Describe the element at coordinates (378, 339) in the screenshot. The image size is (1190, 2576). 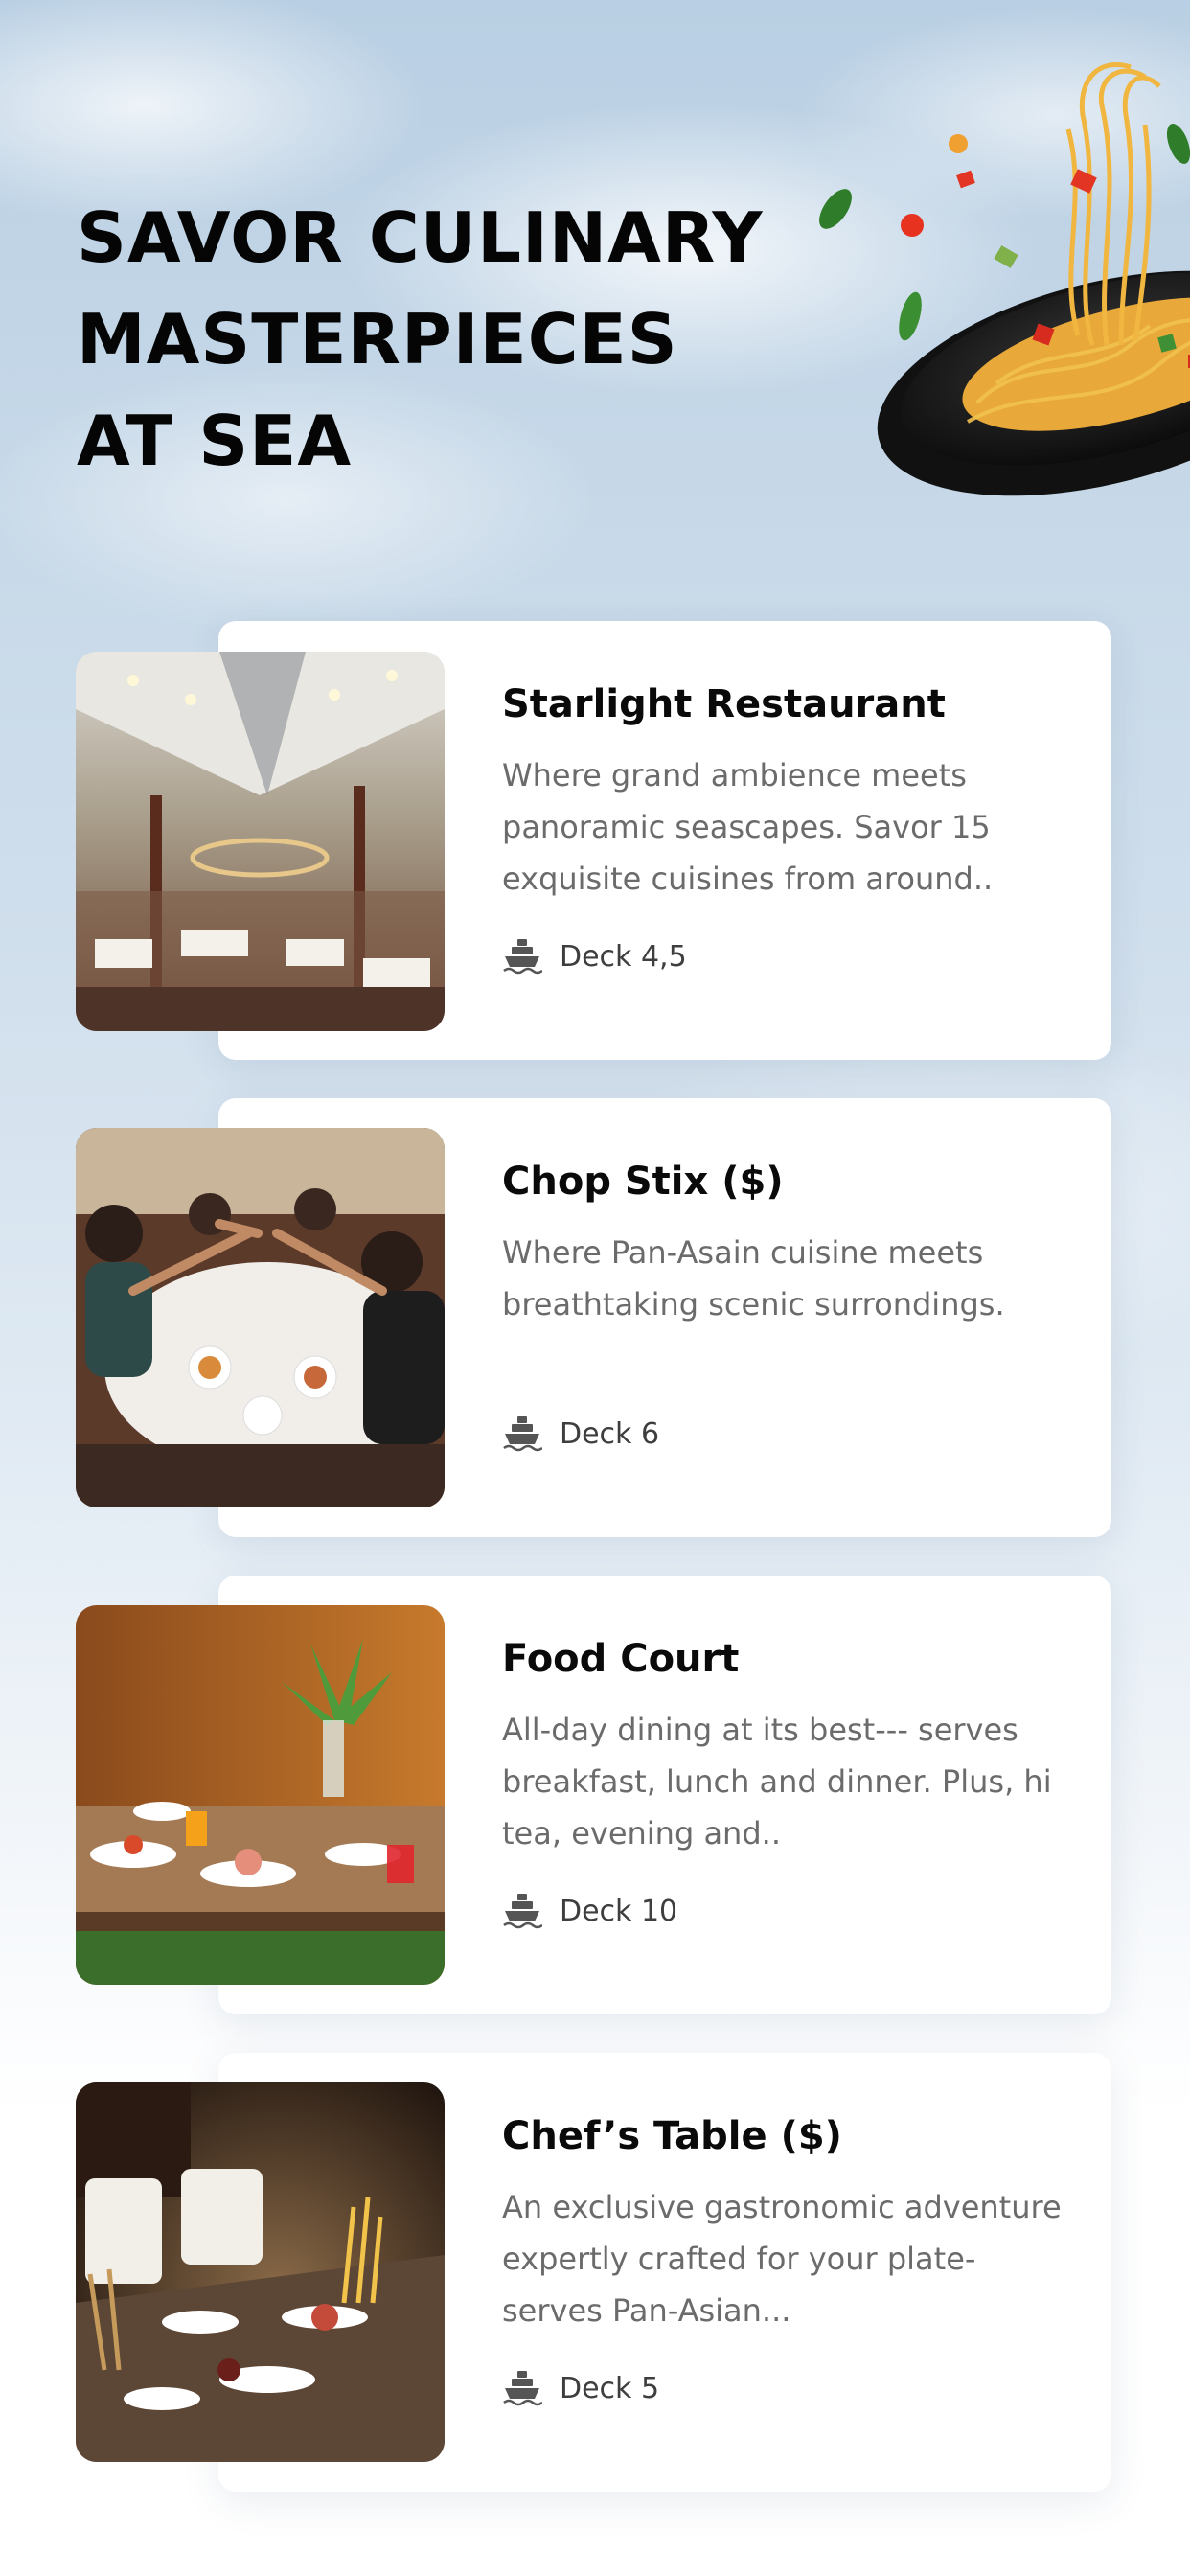
I see `title-line-2: MASTERPIECES` at that location.